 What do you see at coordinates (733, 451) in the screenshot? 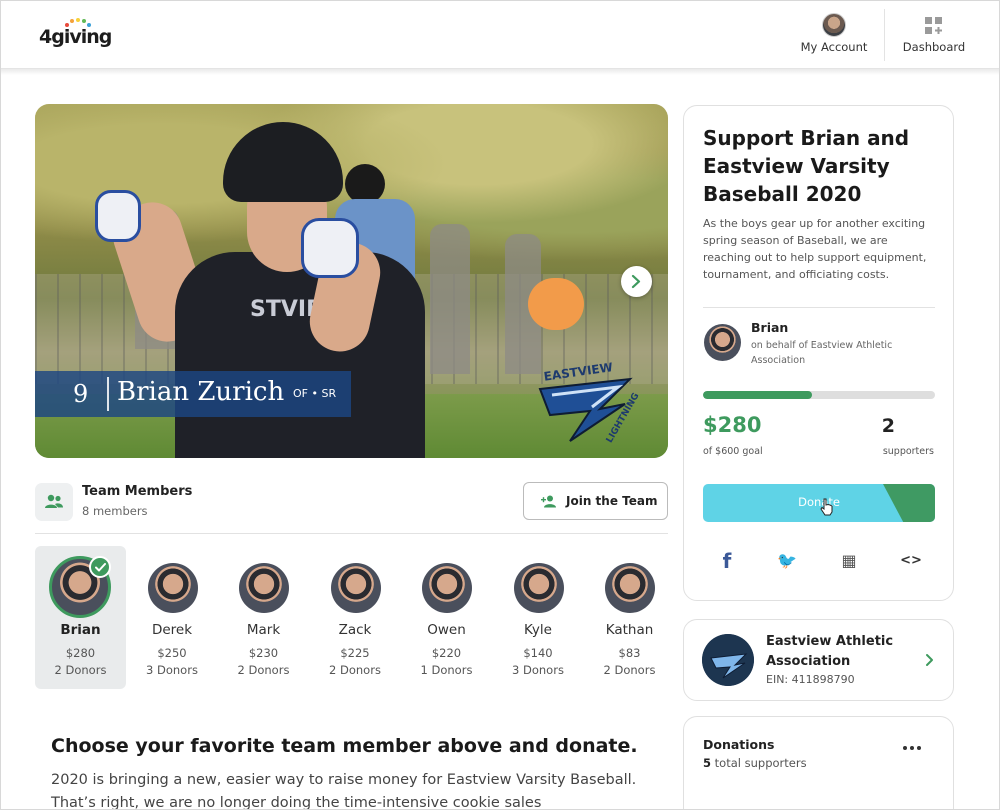
I see `goal-amount: of $600 goal` at bounding box center [733, 451].